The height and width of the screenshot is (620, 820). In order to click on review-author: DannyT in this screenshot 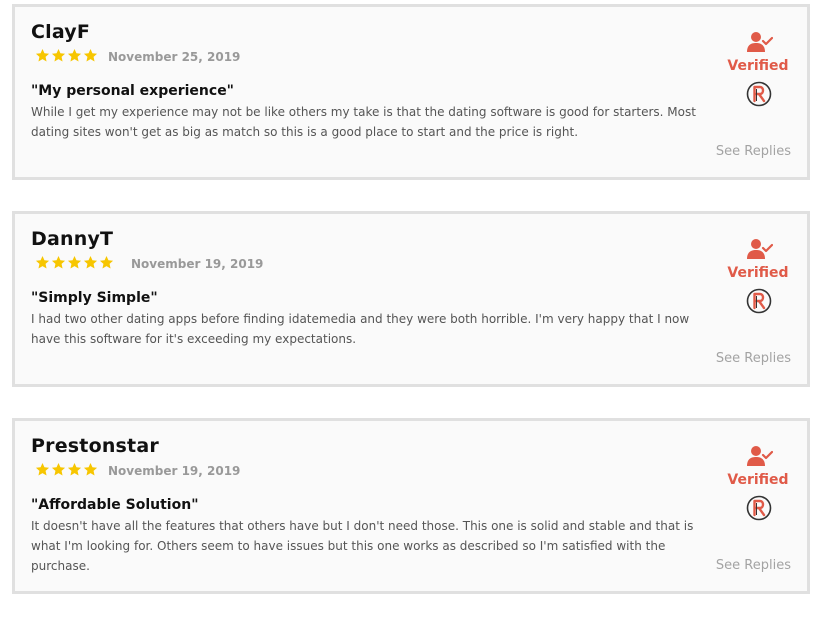, I will do `click(72, 239)`.